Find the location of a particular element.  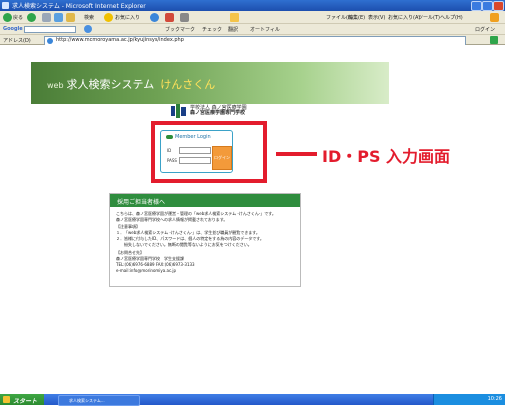

windows-logo-icon is located at coordinates (6, 399).